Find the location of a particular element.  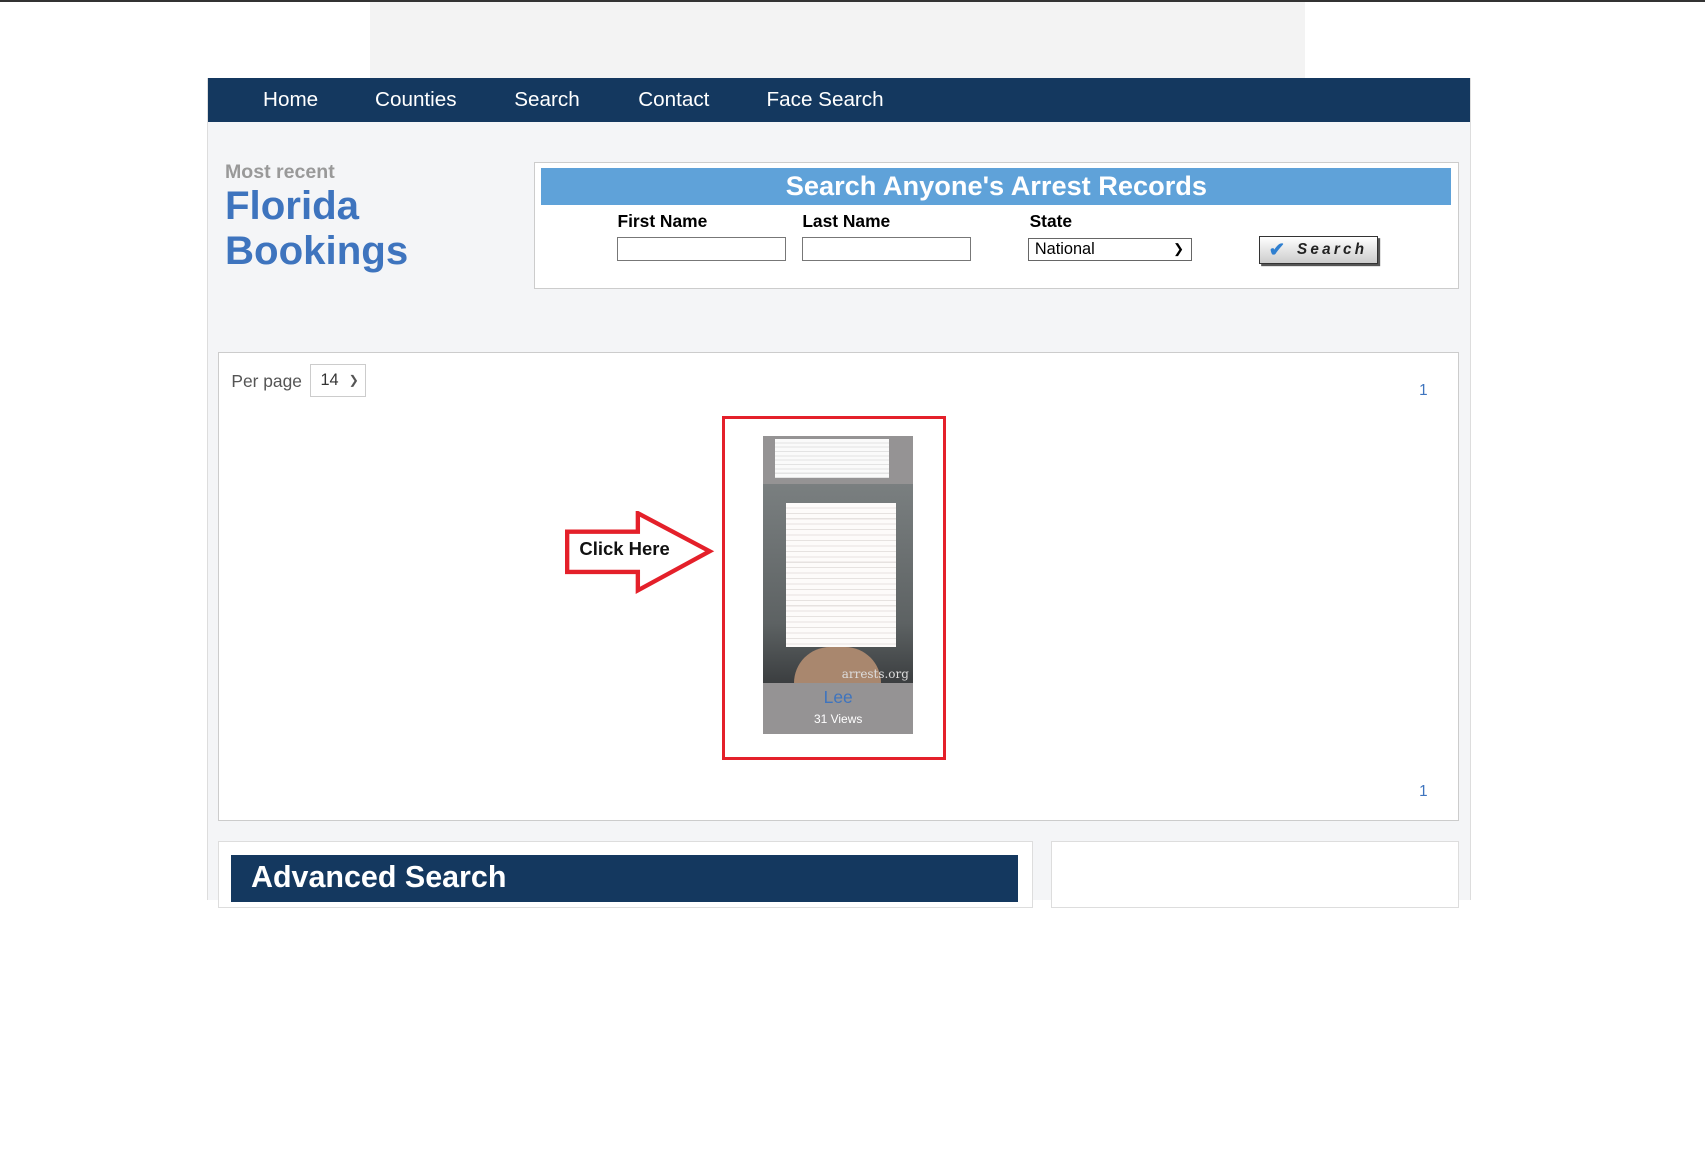

booking-card: arrests.org Lee 31 Views is located at coordinates (838, 584).